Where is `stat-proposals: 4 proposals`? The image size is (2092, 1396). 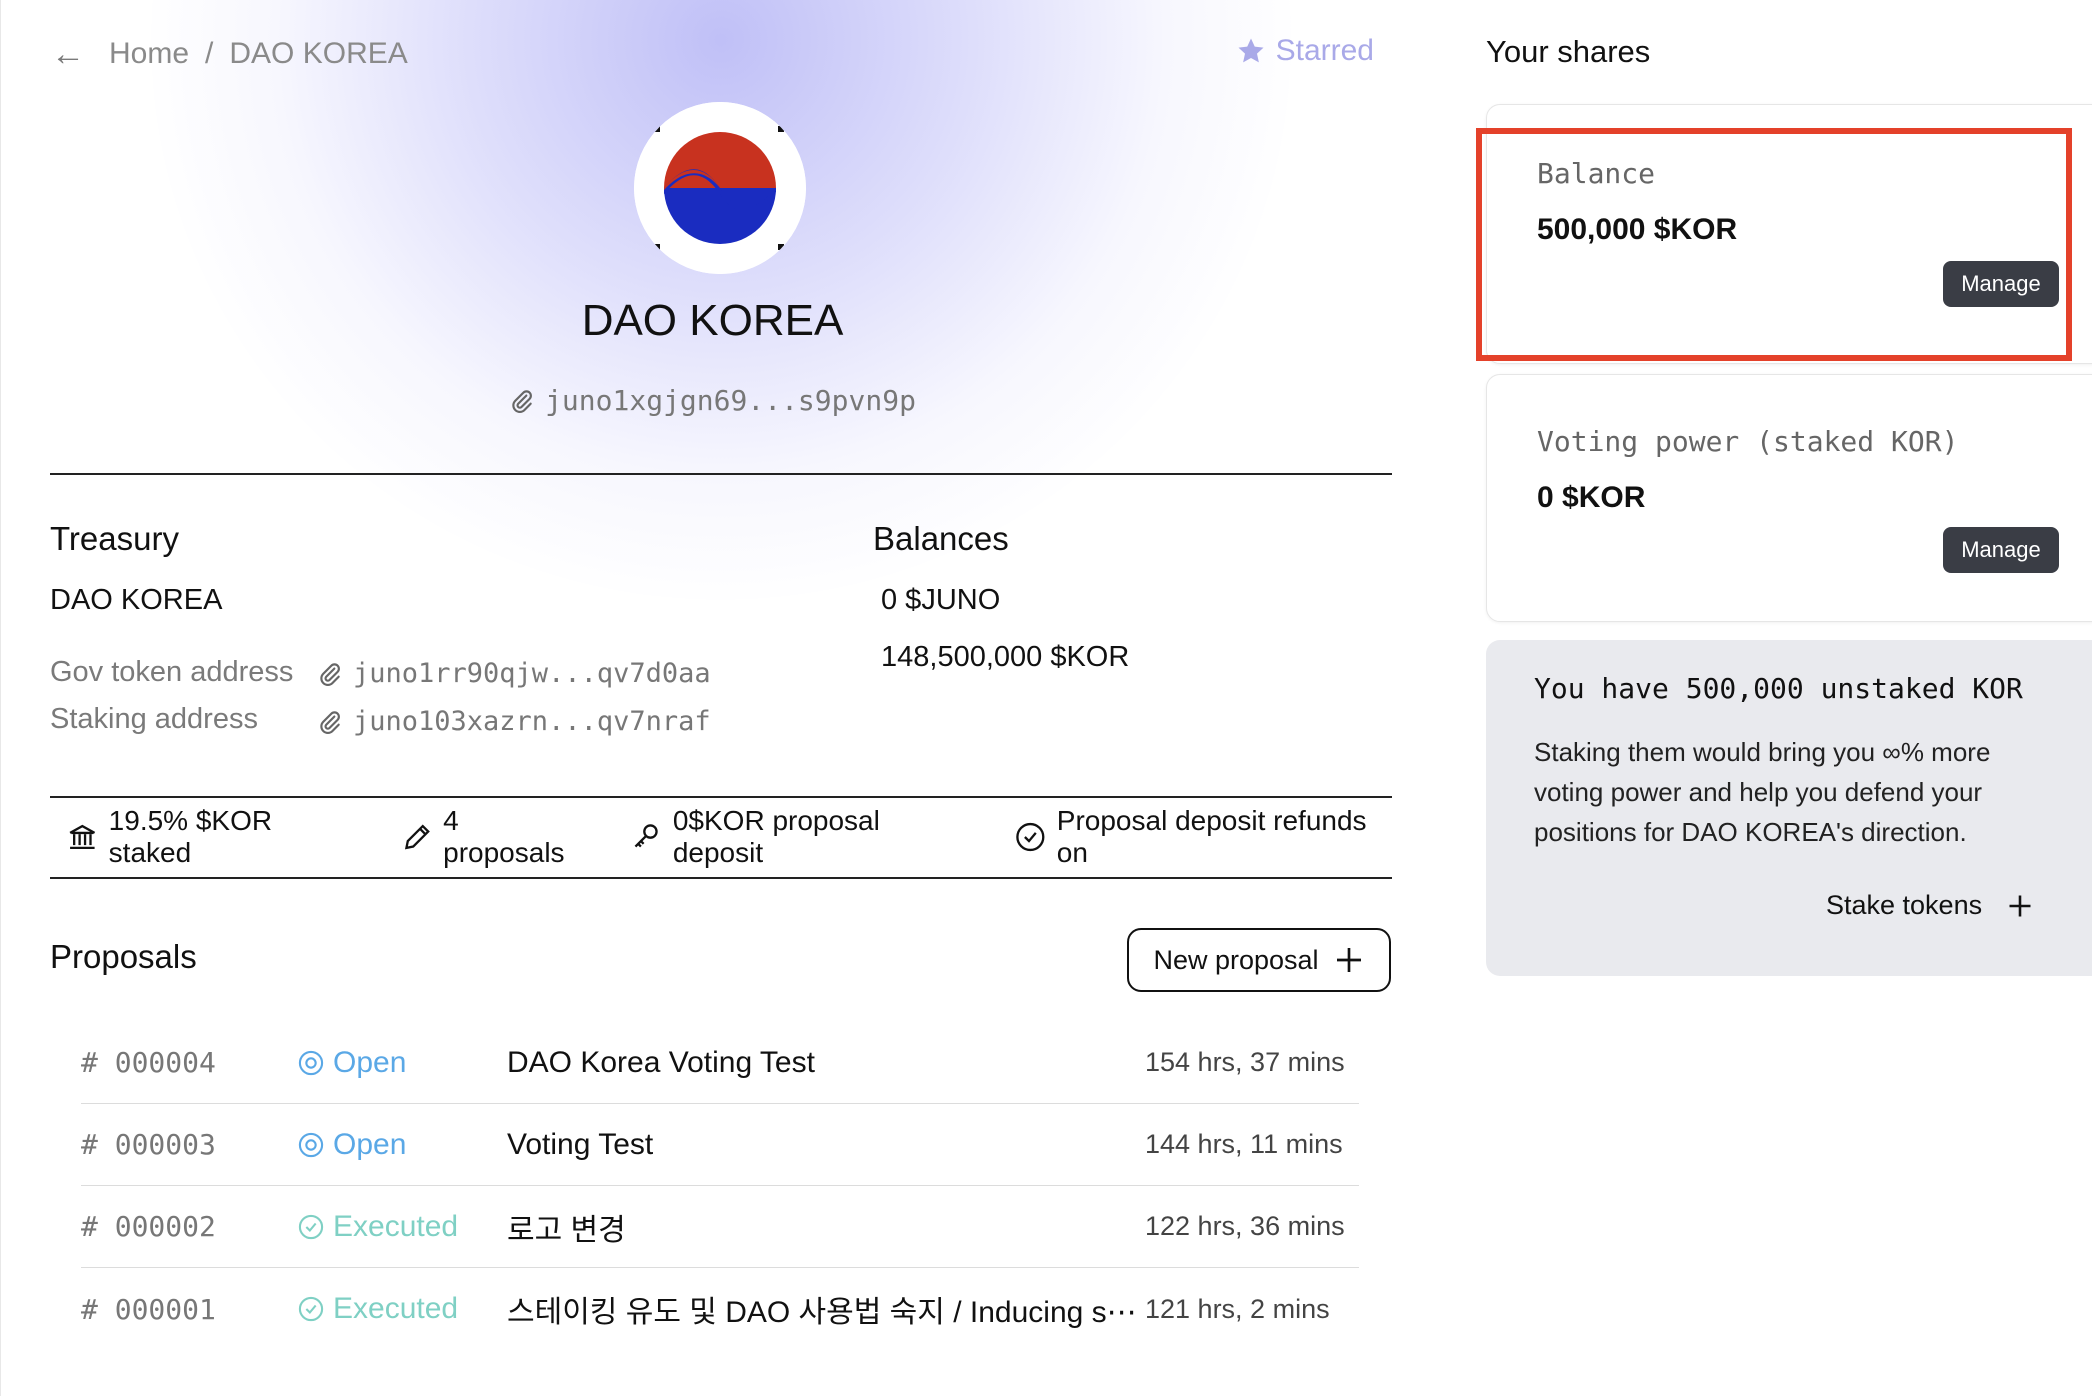 stat-proposals: 4 proposals is located at coordinates (492, 837).